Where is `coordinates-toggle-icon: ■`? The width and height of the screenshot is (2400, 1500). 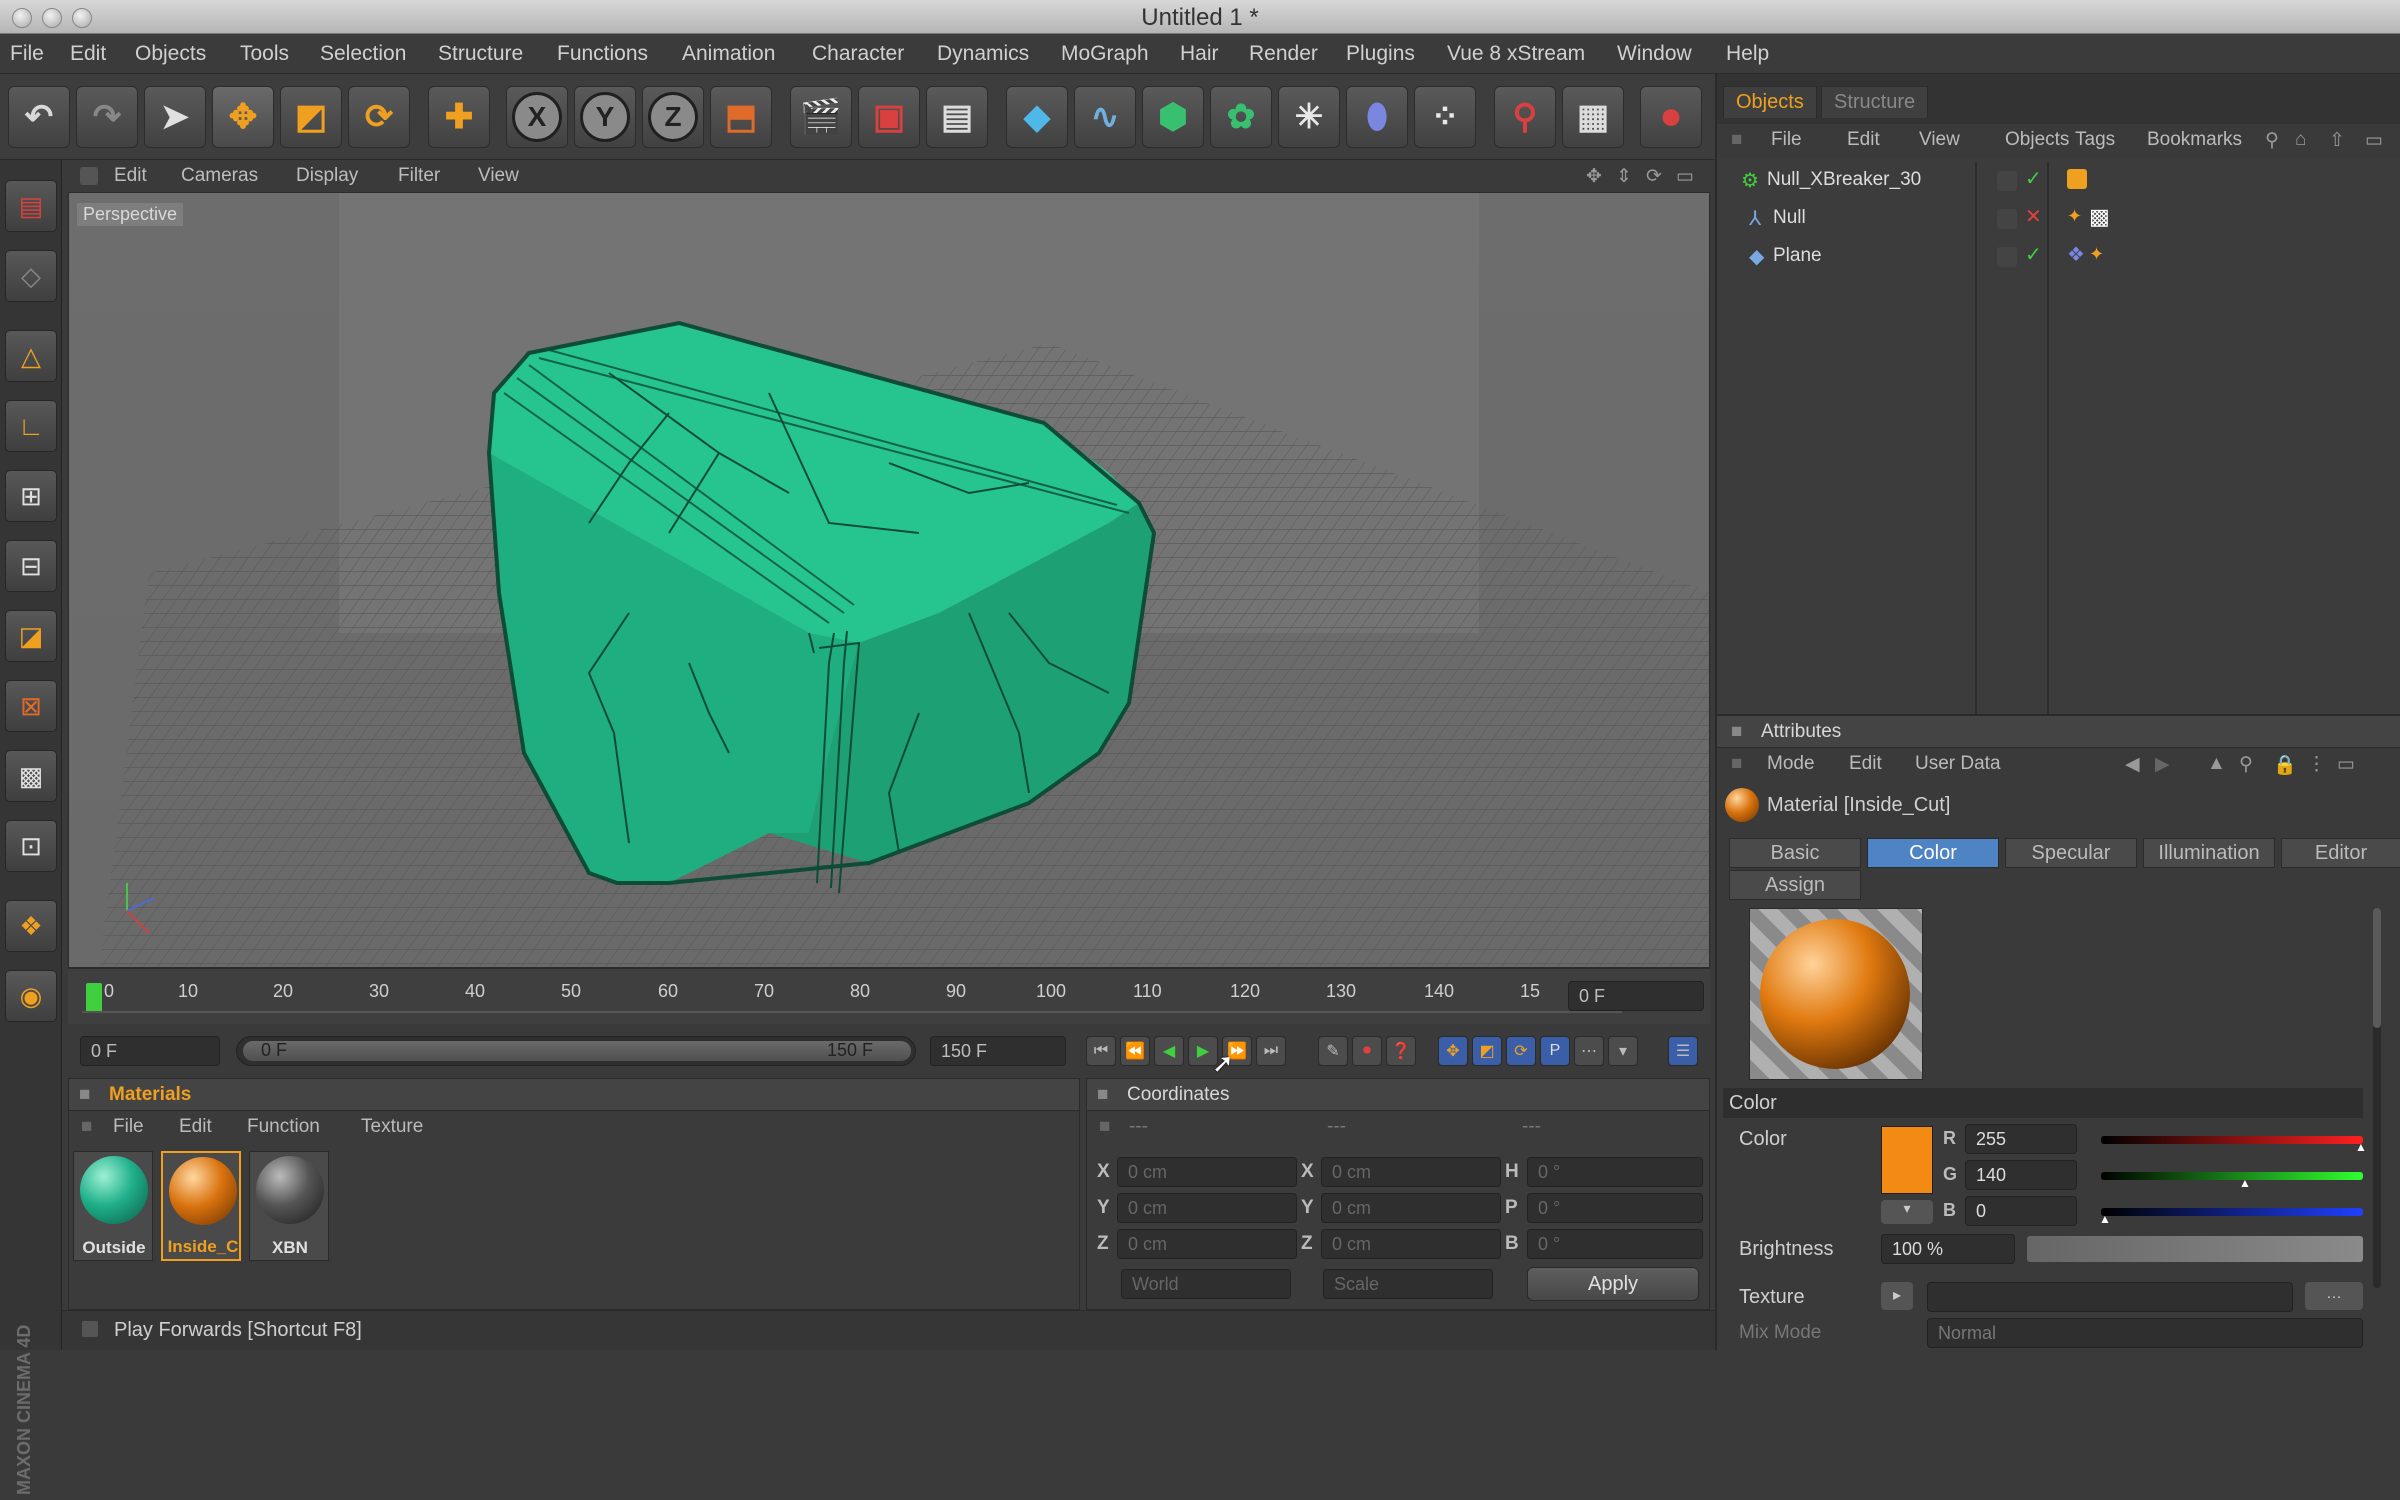
coordinates-toggle-icon: ■ is located at coordinates (1104, 1127).